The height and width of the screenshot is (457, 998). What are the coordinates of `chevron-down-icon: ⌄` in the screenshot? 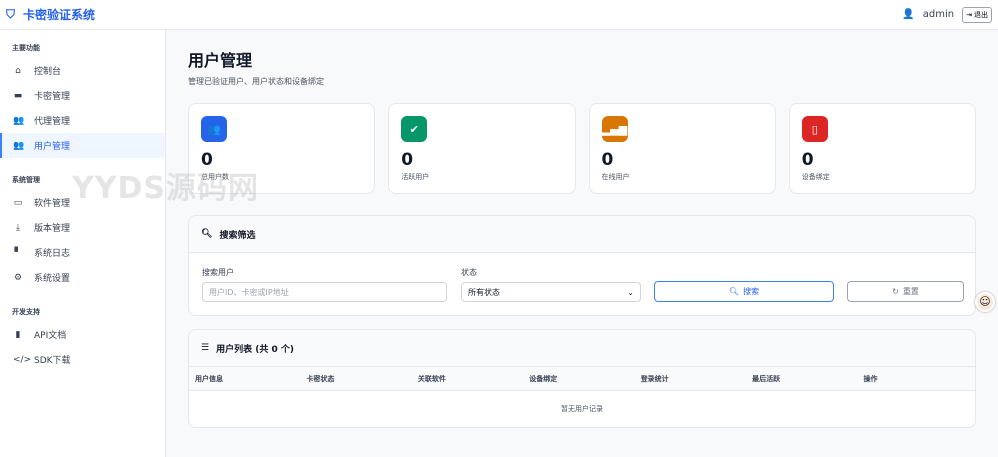 It's located at (630, 292).